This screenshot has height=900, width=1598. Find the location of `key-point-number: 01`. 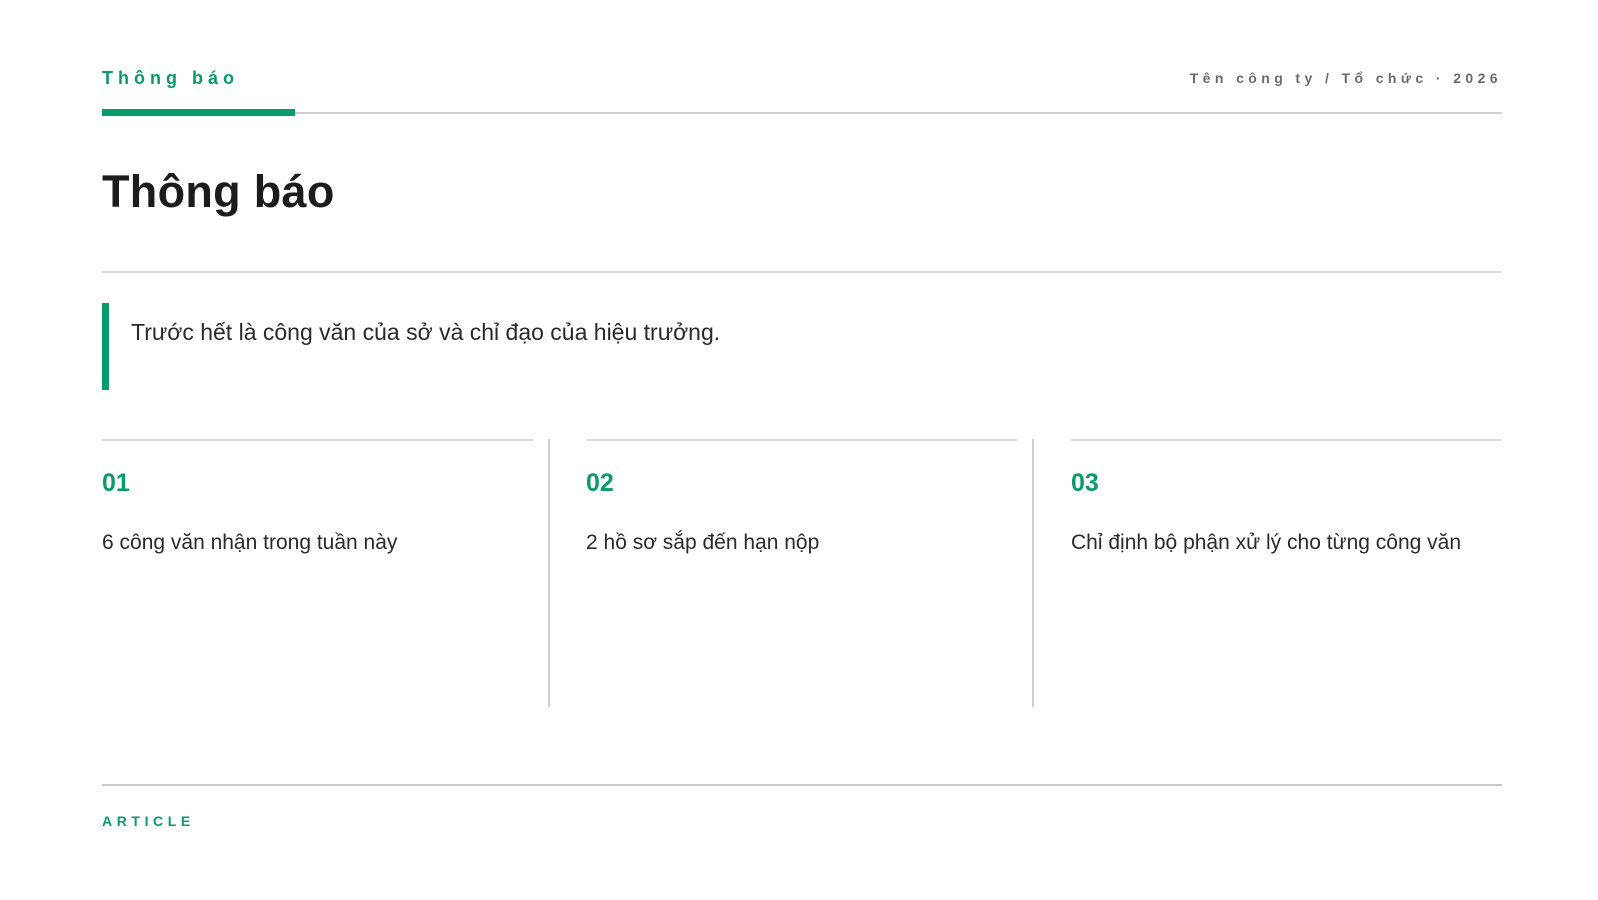

key-point-number: 01 is located at coordinates (116, 483).